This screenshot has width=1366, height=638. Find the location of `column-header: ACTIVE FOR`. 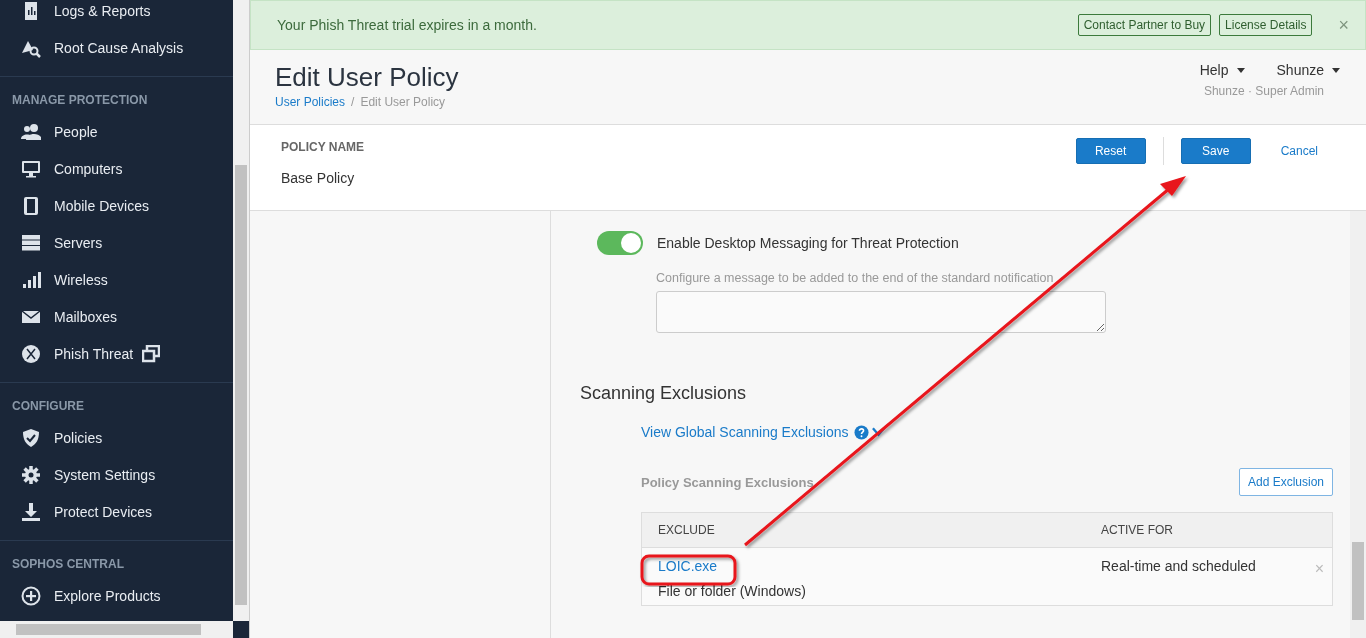

column-header: ACTIVE FOR is located at coordinates (1137, 530).